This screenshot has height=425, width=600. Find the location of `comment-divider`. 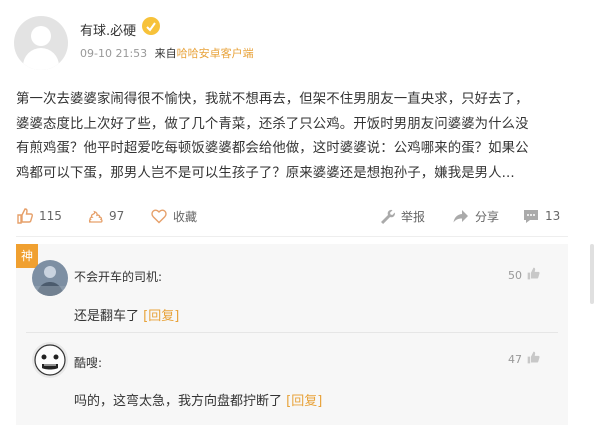

comment-divider is located at coordinates (292, 332).